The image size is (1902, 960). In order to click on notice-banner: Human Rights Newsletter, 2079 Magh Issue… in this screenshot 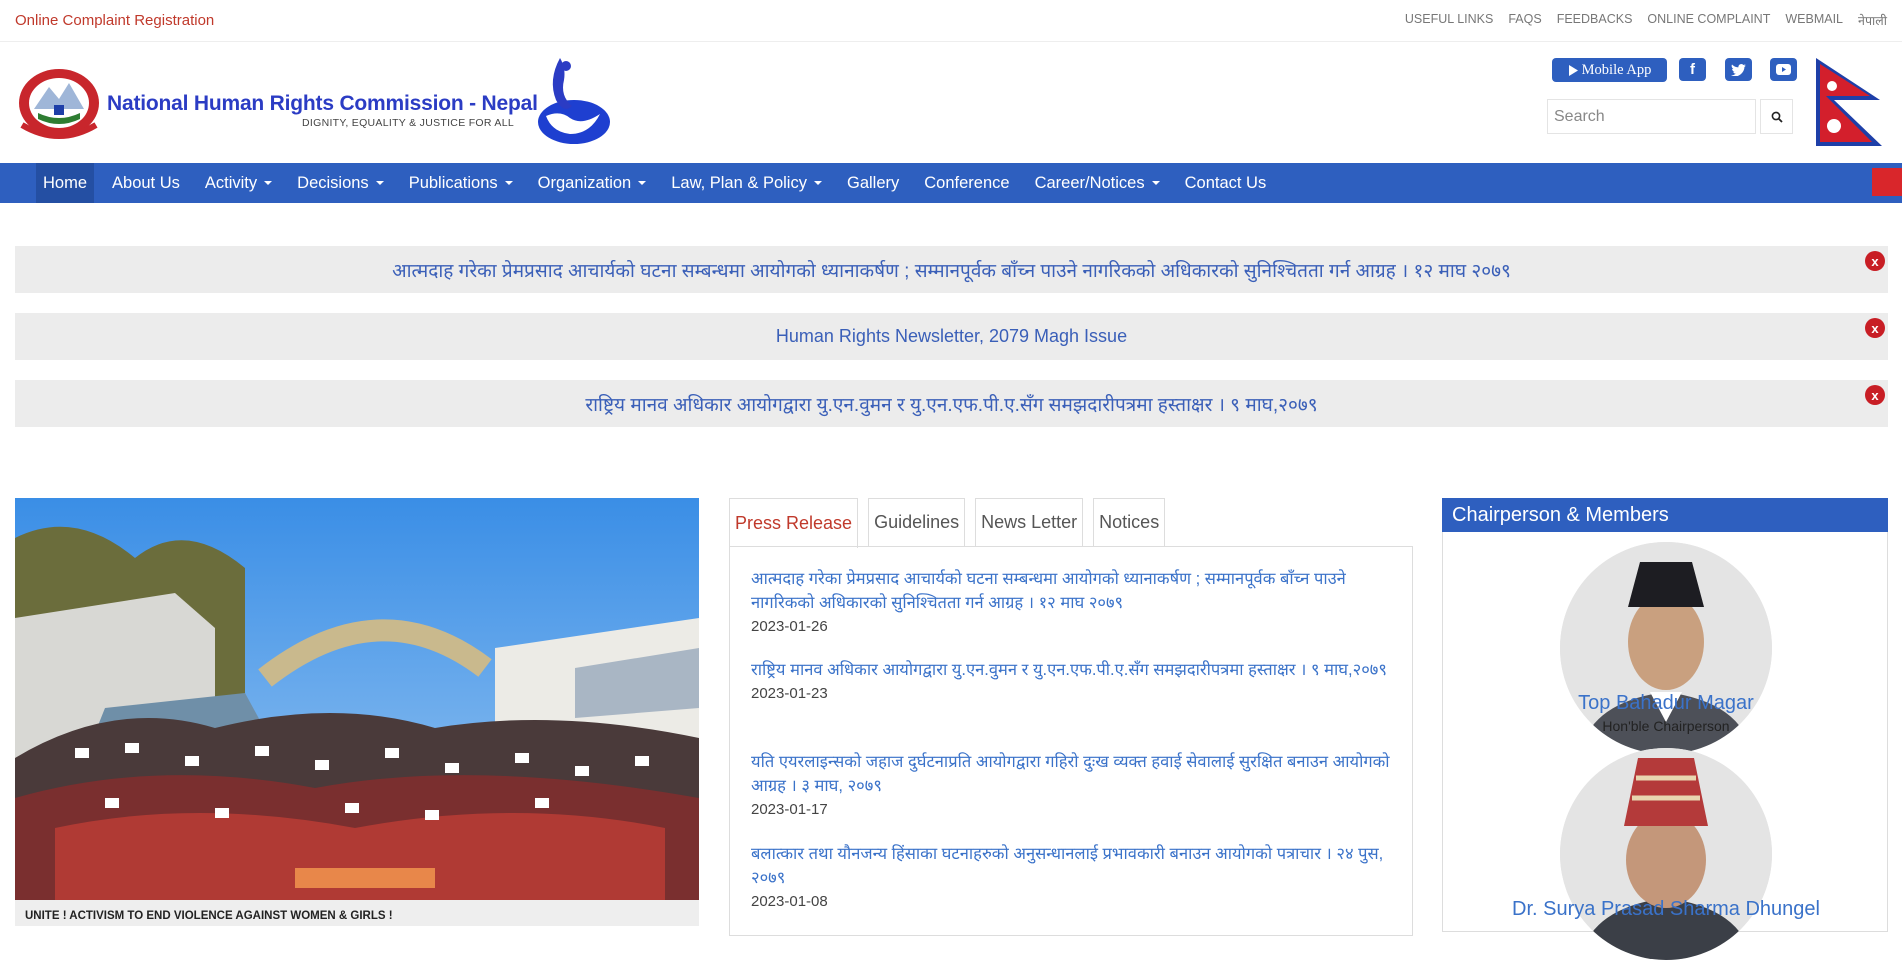, I will do `click(951, 336)`.